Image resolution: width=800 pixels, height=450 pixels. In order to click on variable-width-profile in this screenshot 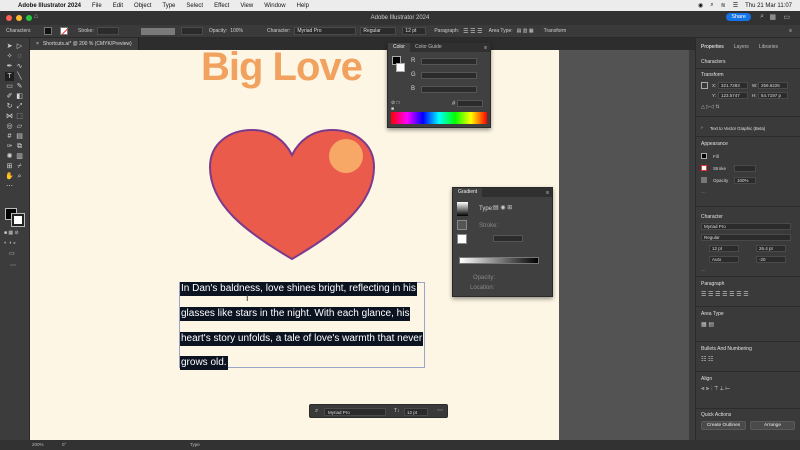, I will do `click(157, 31)`.